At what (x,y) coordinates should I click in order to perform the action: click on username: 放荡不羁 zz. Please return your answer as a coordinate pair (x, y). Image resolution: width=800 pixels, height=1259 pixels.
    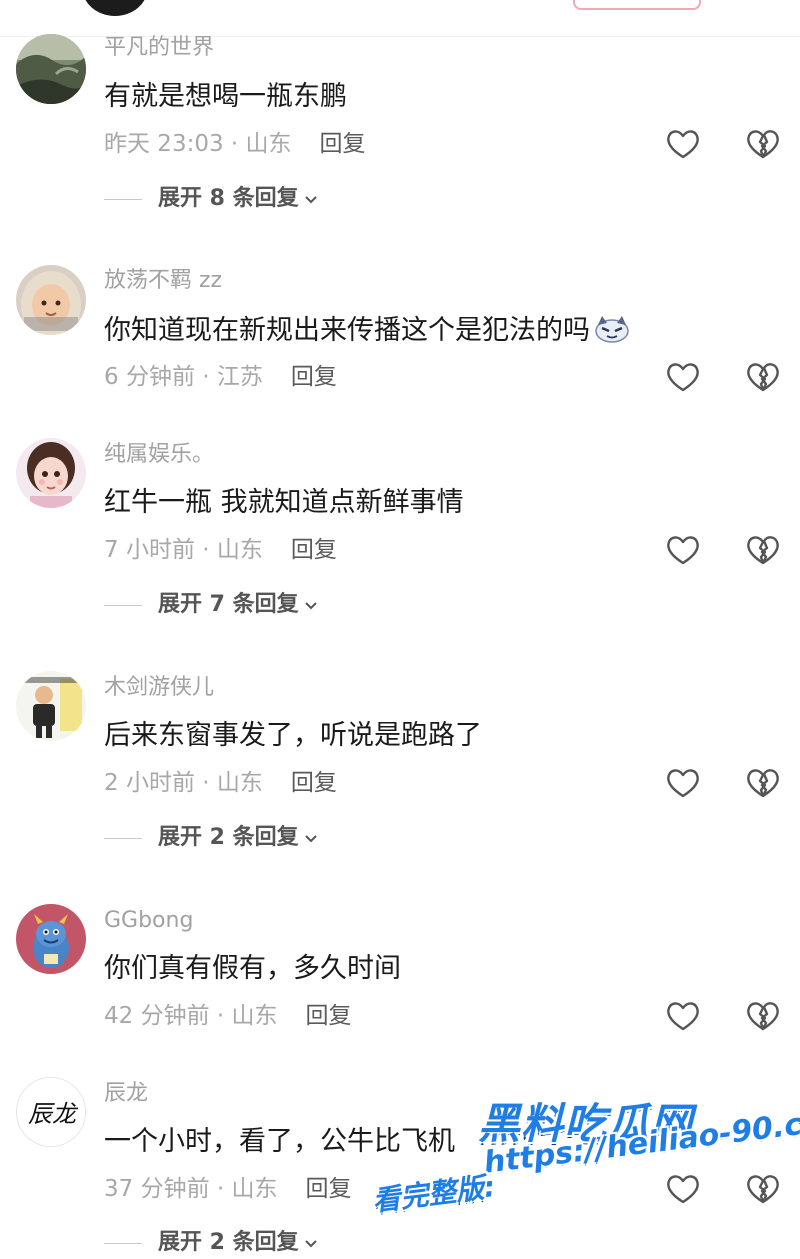
    Looking at the image, I should click on (163, 281).